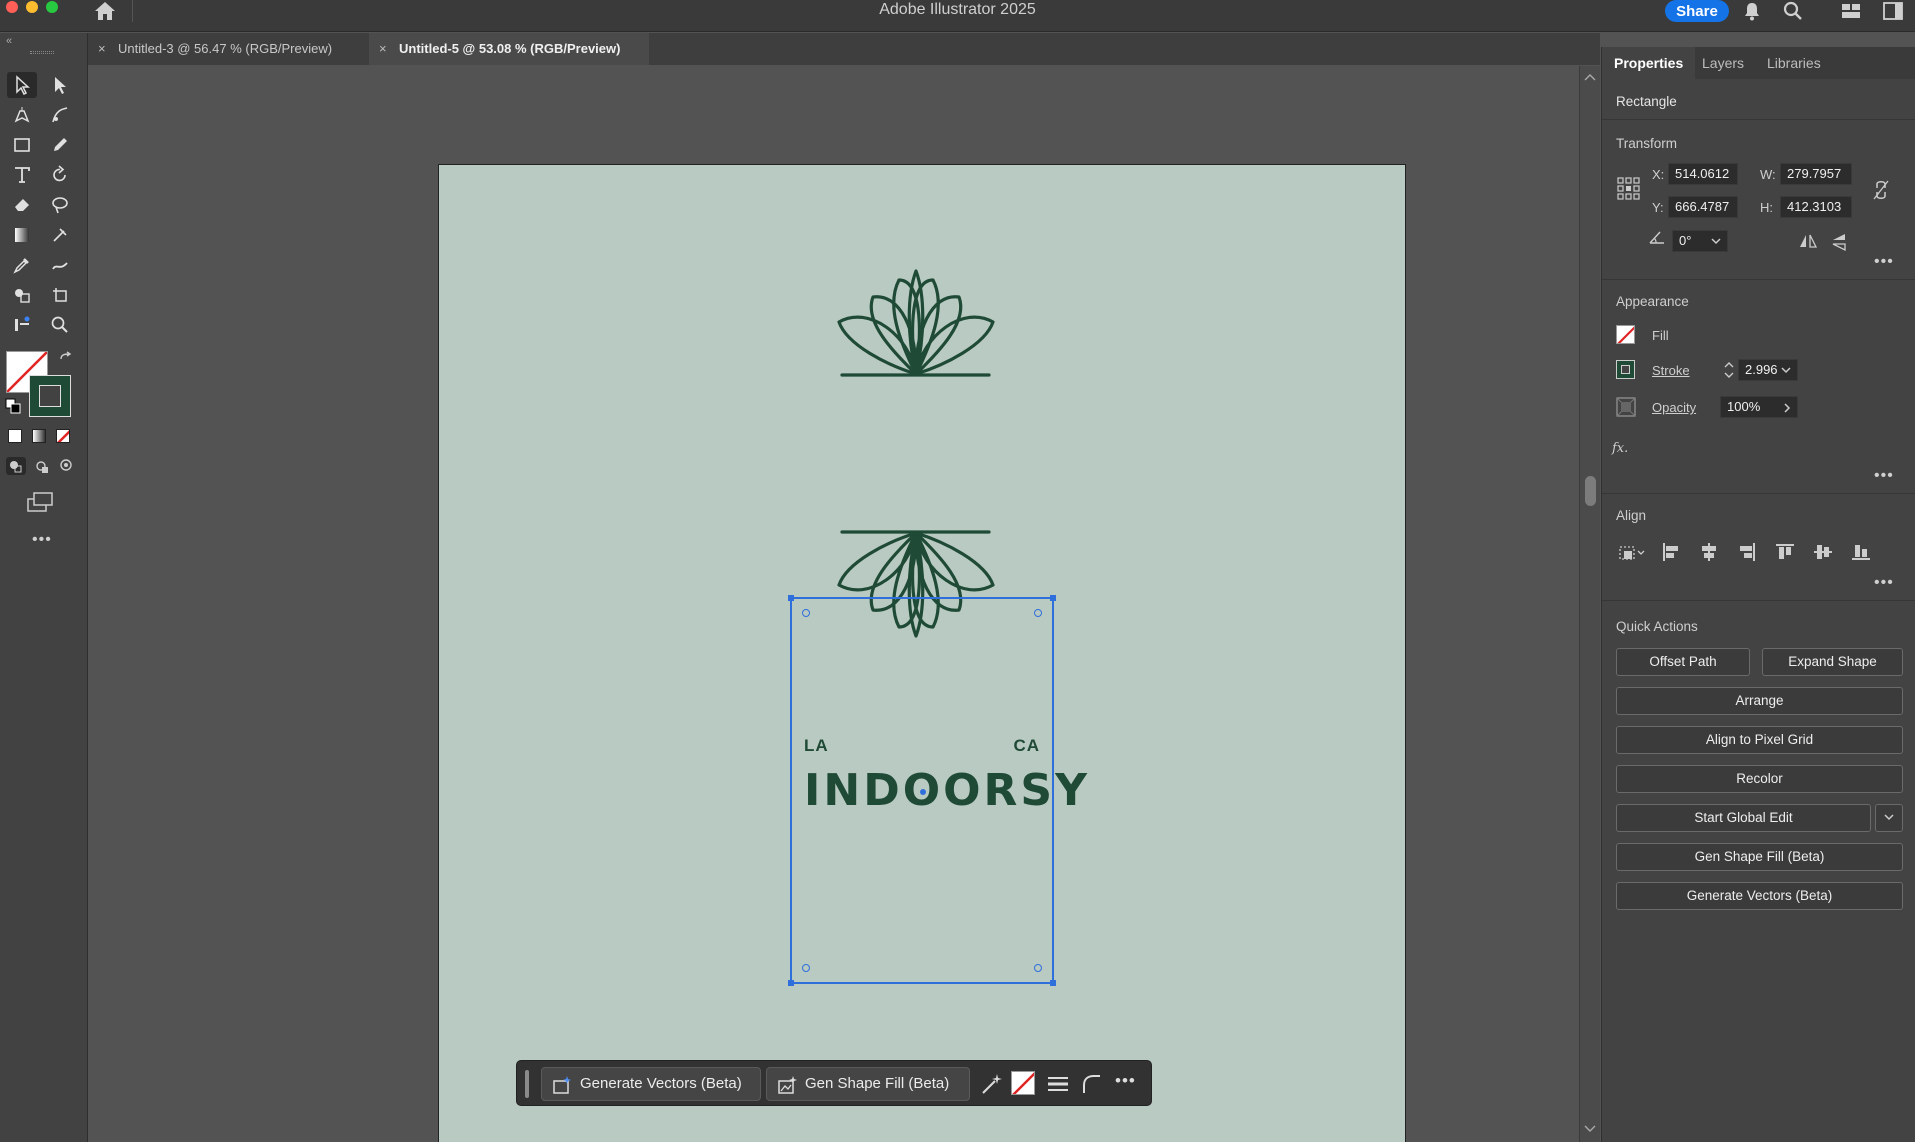 Image resolution: width=1915 pixels, height=1142 pixels. I want to click on edit-toolbar-button: •••, so click(42, 540).